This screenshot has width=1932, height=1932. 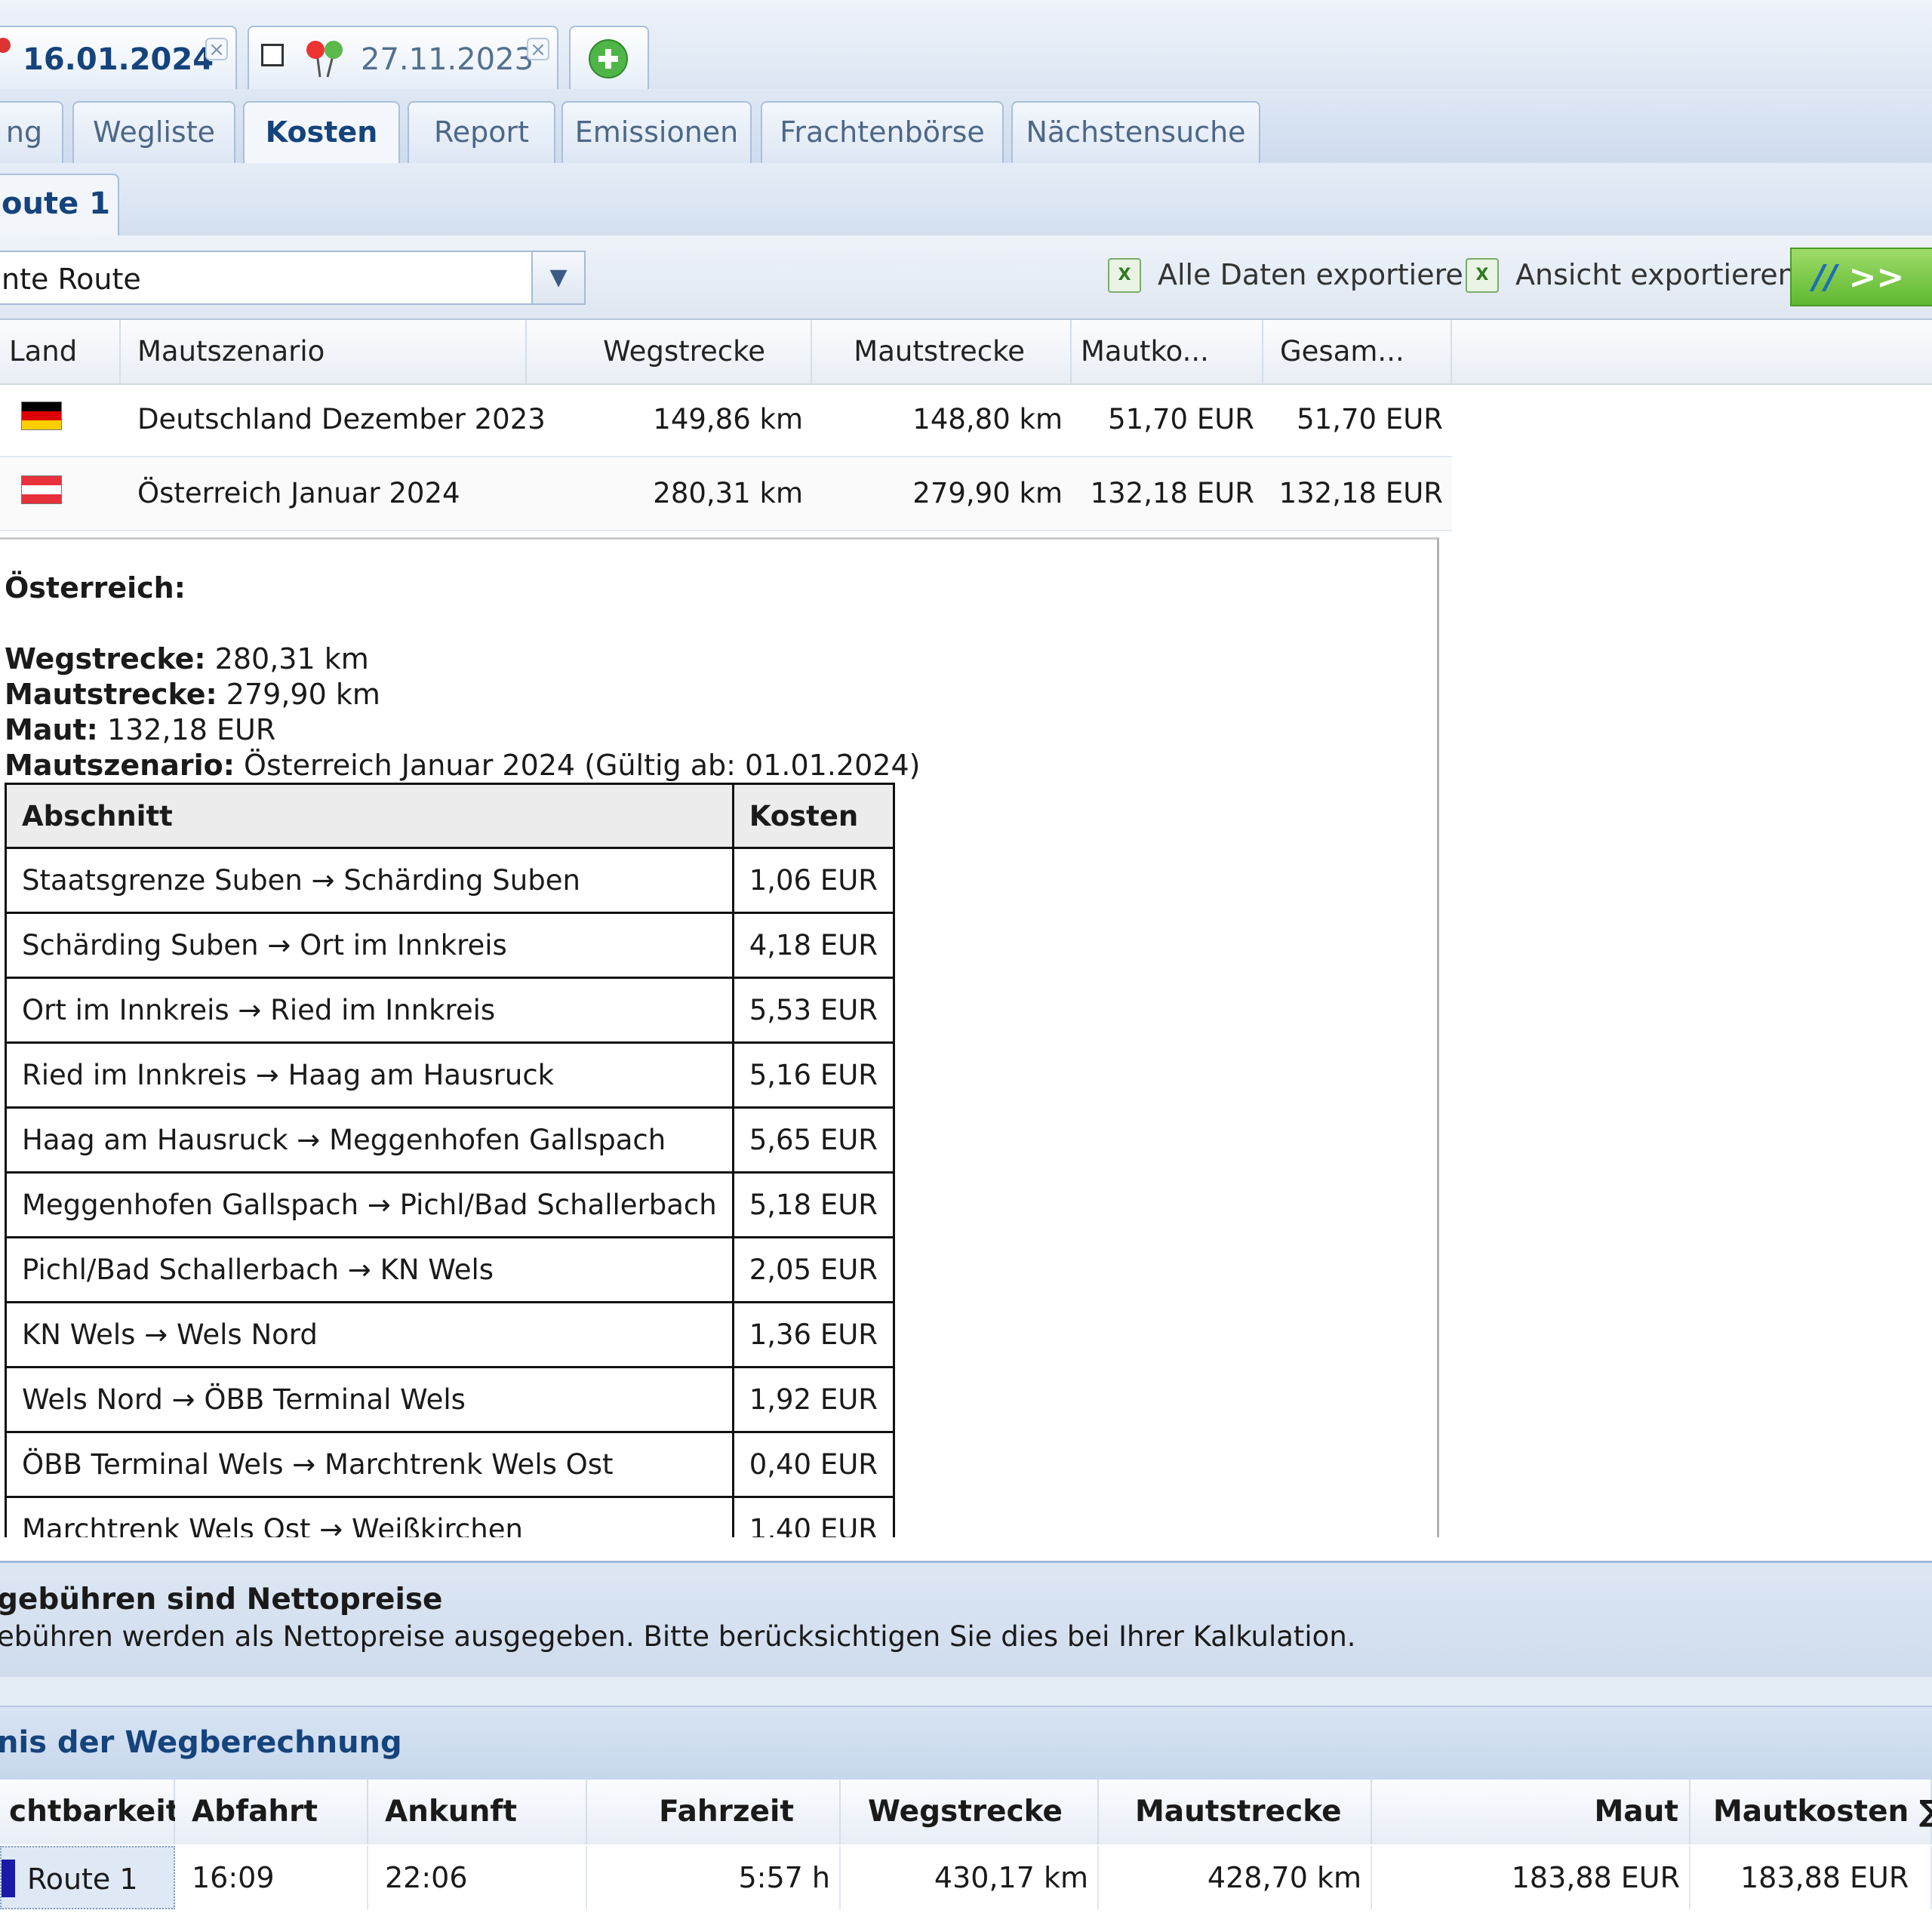 I want to click on cell-arrival: 22:06, so click(x=477, y=1877).